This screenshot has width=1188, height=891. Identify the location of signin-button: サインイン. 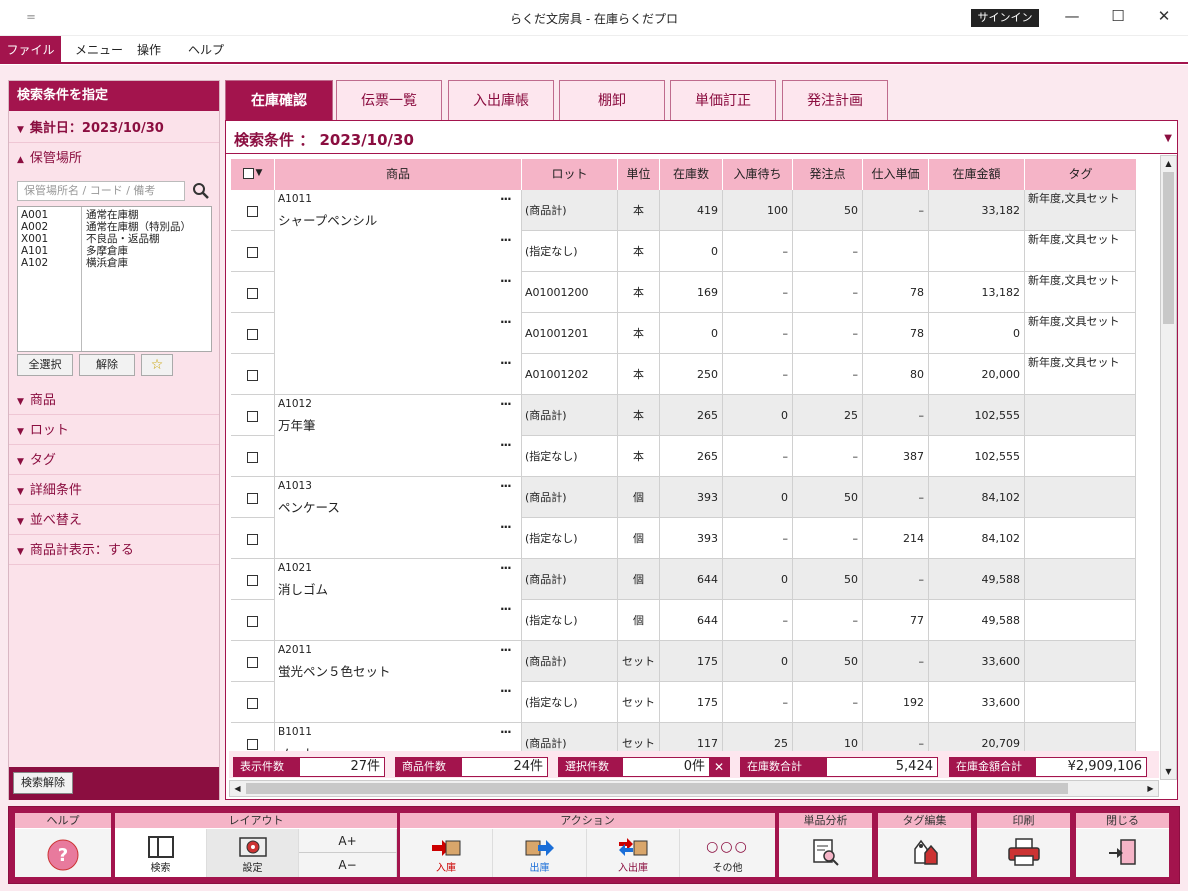
(1005, 18).